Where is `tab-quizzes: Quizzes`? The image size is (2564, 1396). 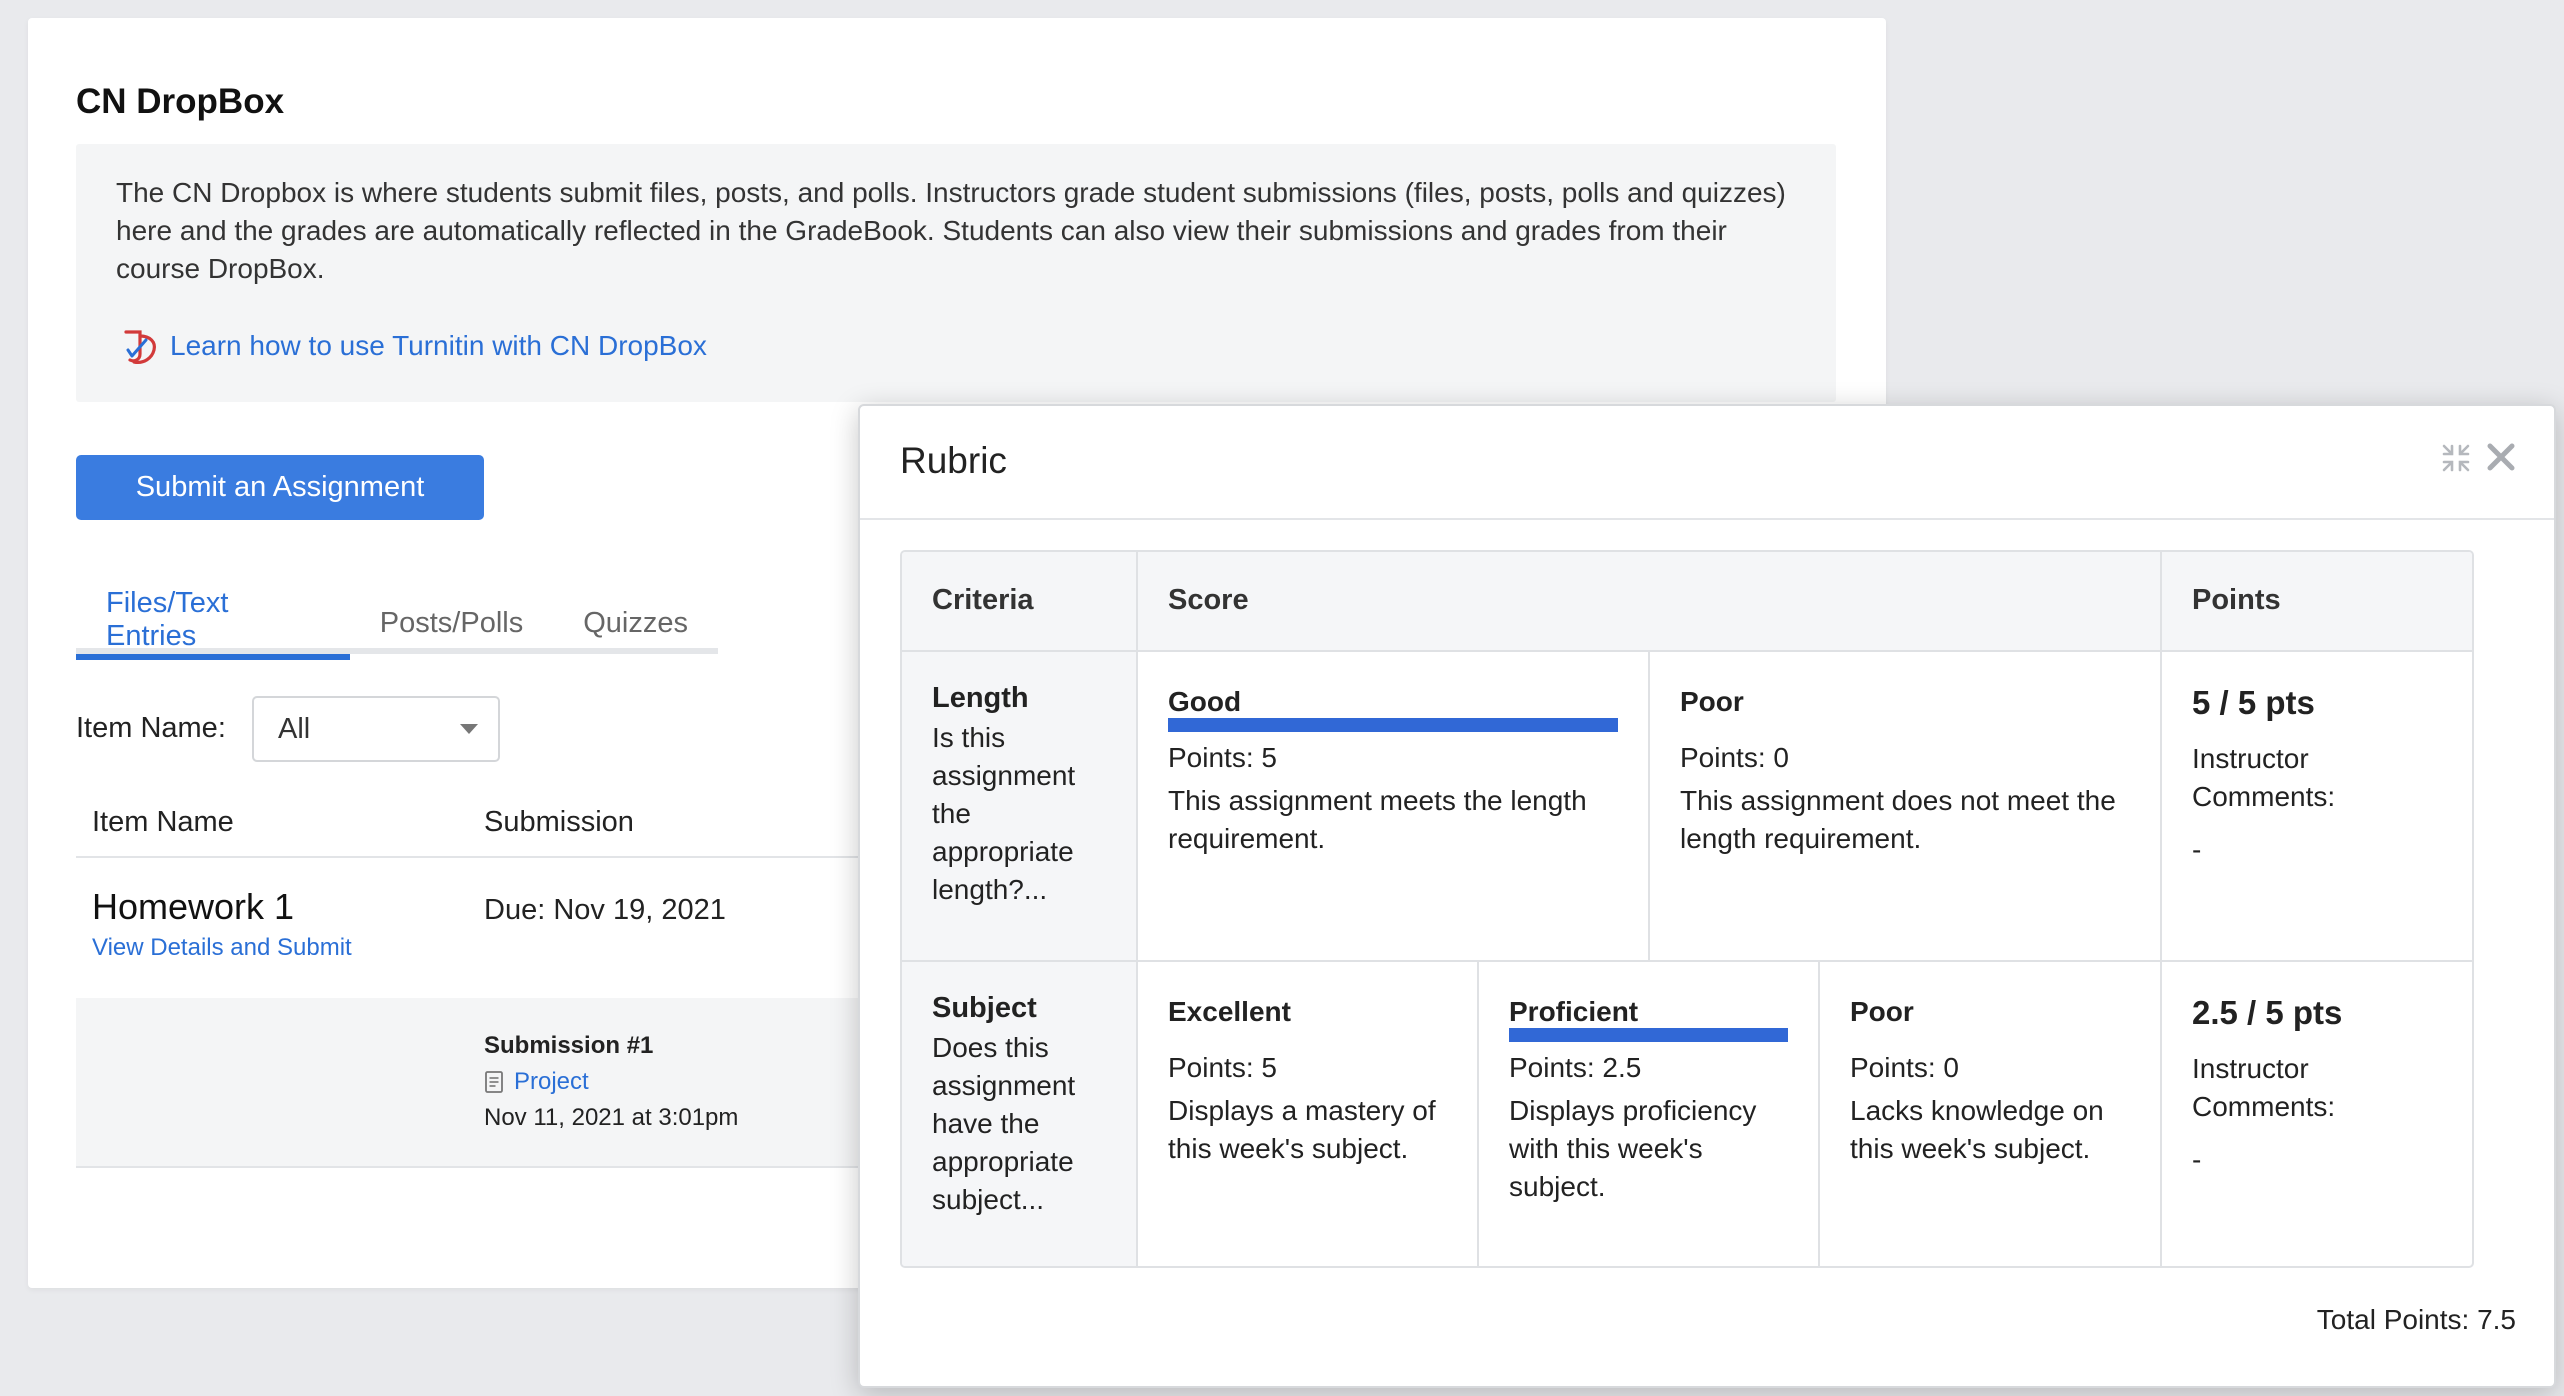 tab-quizzes: Quizzes is located at coordinates (635, 623).